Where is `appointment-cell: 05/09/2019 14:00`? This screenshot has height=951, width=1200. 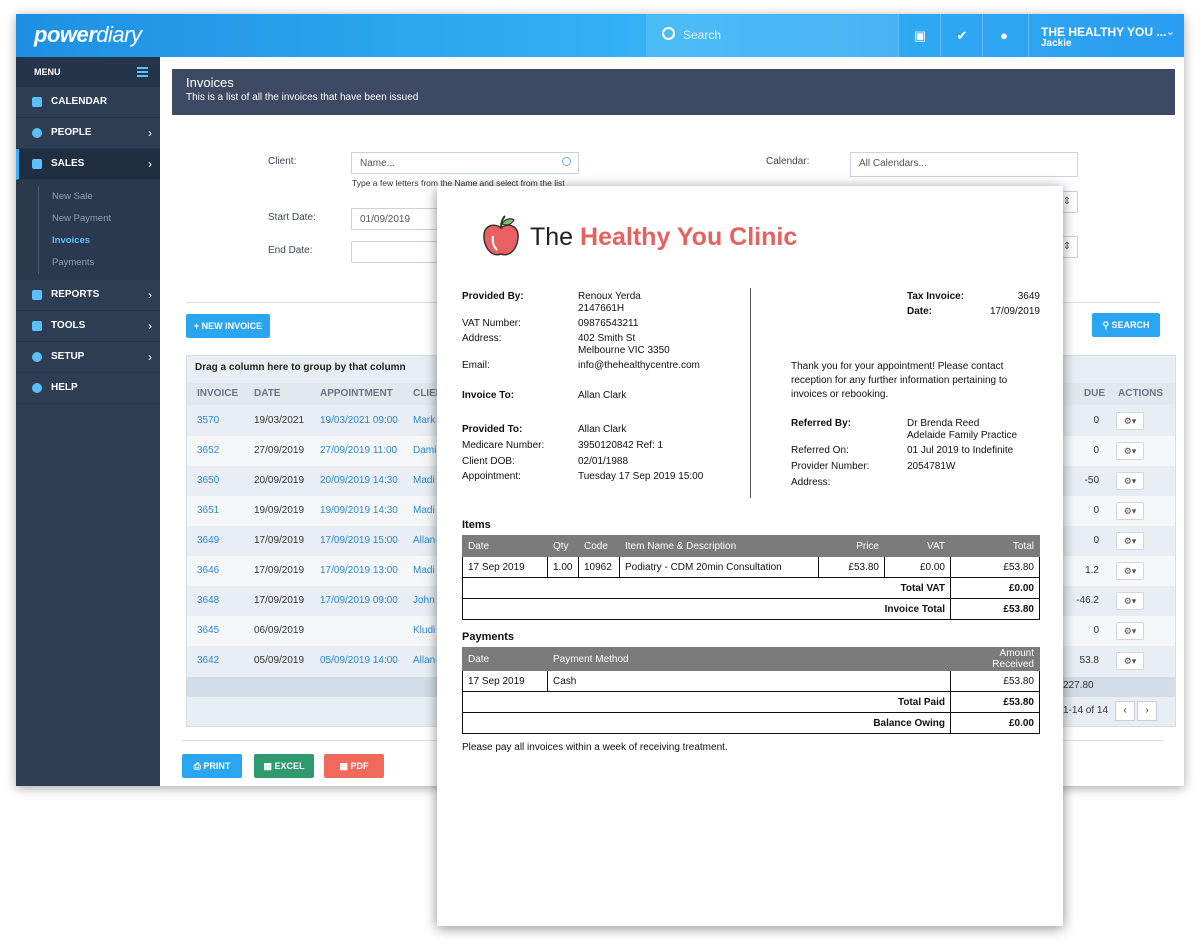
appointment-cell: 05/09/2019 14:00 is located at coordinates (359, 661).